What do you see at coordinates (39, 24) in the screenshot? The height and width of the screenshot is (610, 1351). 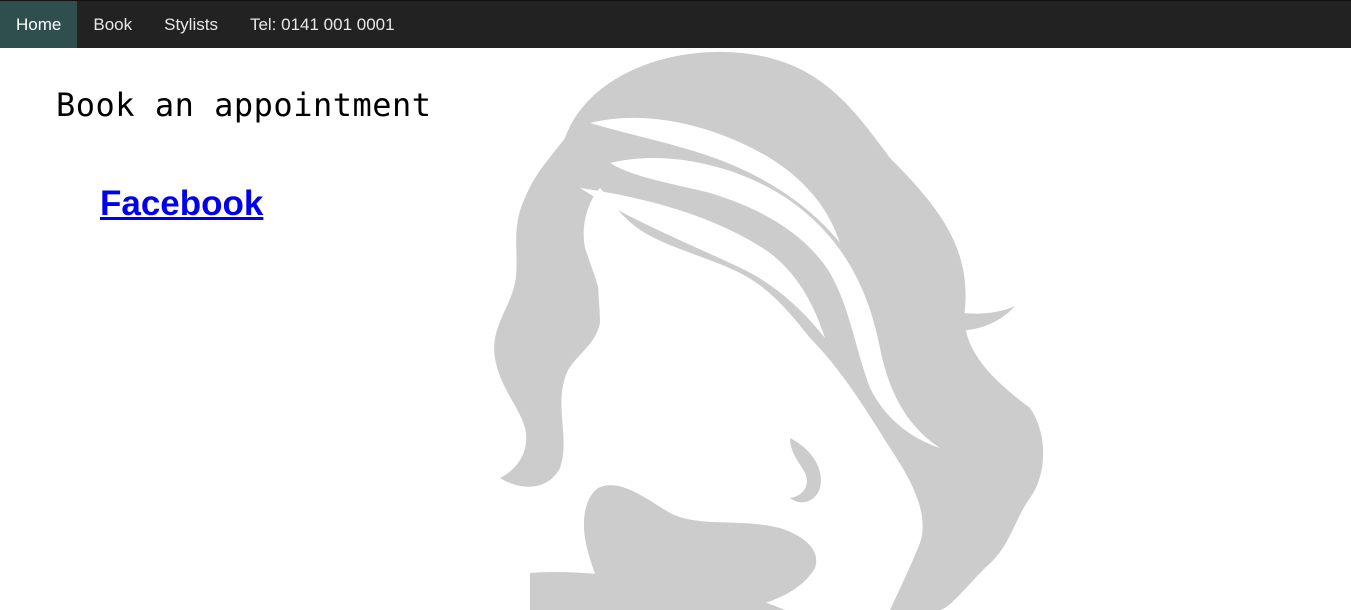 I see `nav-home: Home` at bounding box center [39, 24].